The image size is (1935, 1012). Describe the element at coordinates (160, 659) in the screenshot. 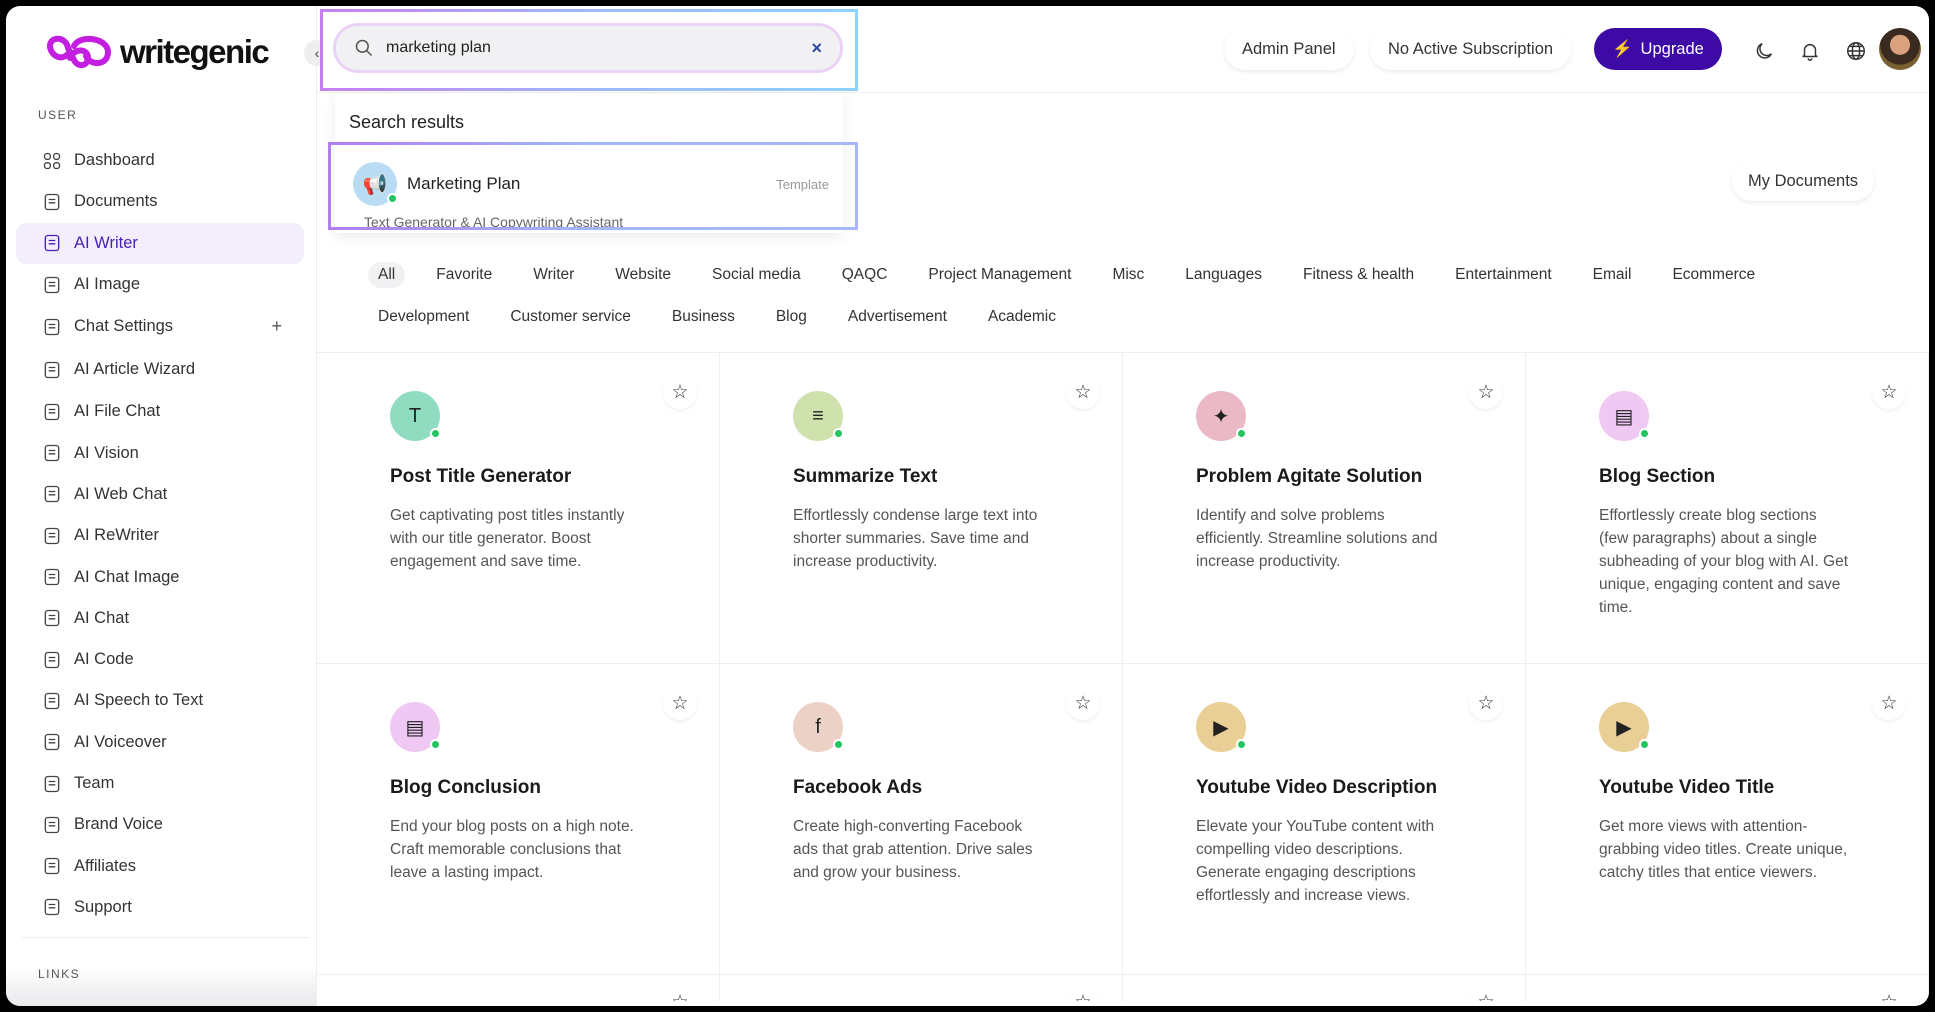

I see `sidebar-item-ai-code: AI Code` at that location.